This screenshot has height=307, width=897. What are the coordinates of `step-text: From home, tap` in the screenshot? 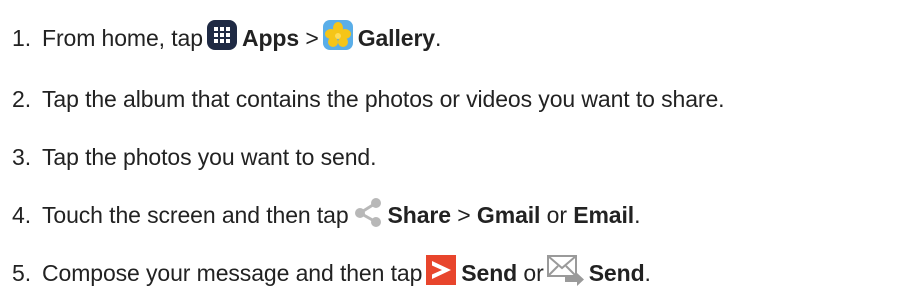 It's located at (122, 37).